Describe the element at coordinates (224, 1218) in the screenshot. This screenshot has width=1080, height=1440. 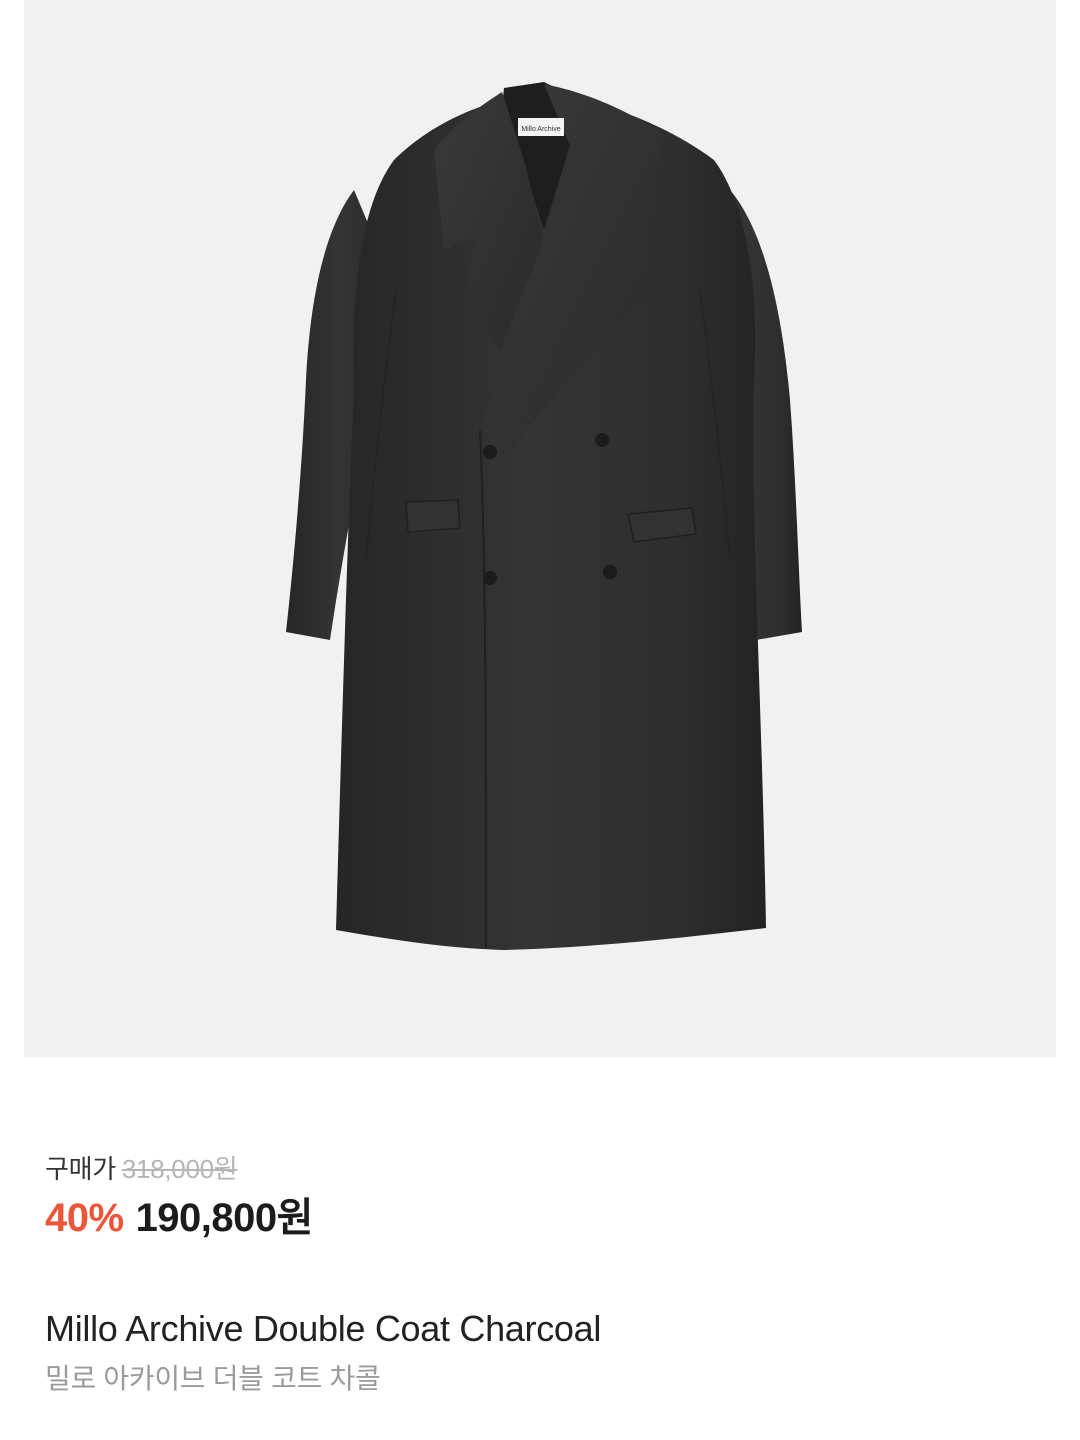
I see `sale-price: 190,800원` at that location.